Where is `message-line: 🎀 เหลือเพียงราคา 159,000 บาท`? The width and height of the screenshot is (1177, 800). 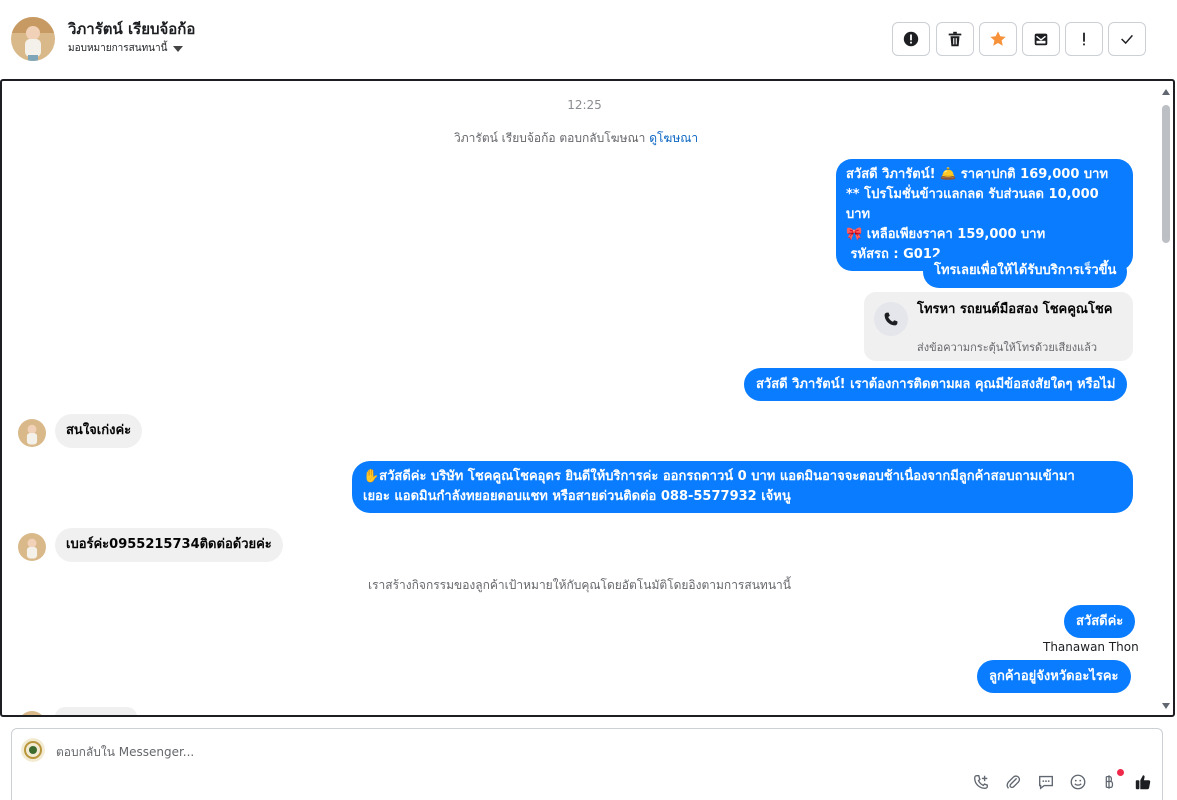 message-line: 🎀 เหลือเพียงราคา 159,000 บาท is located at coordinates (946, 234).